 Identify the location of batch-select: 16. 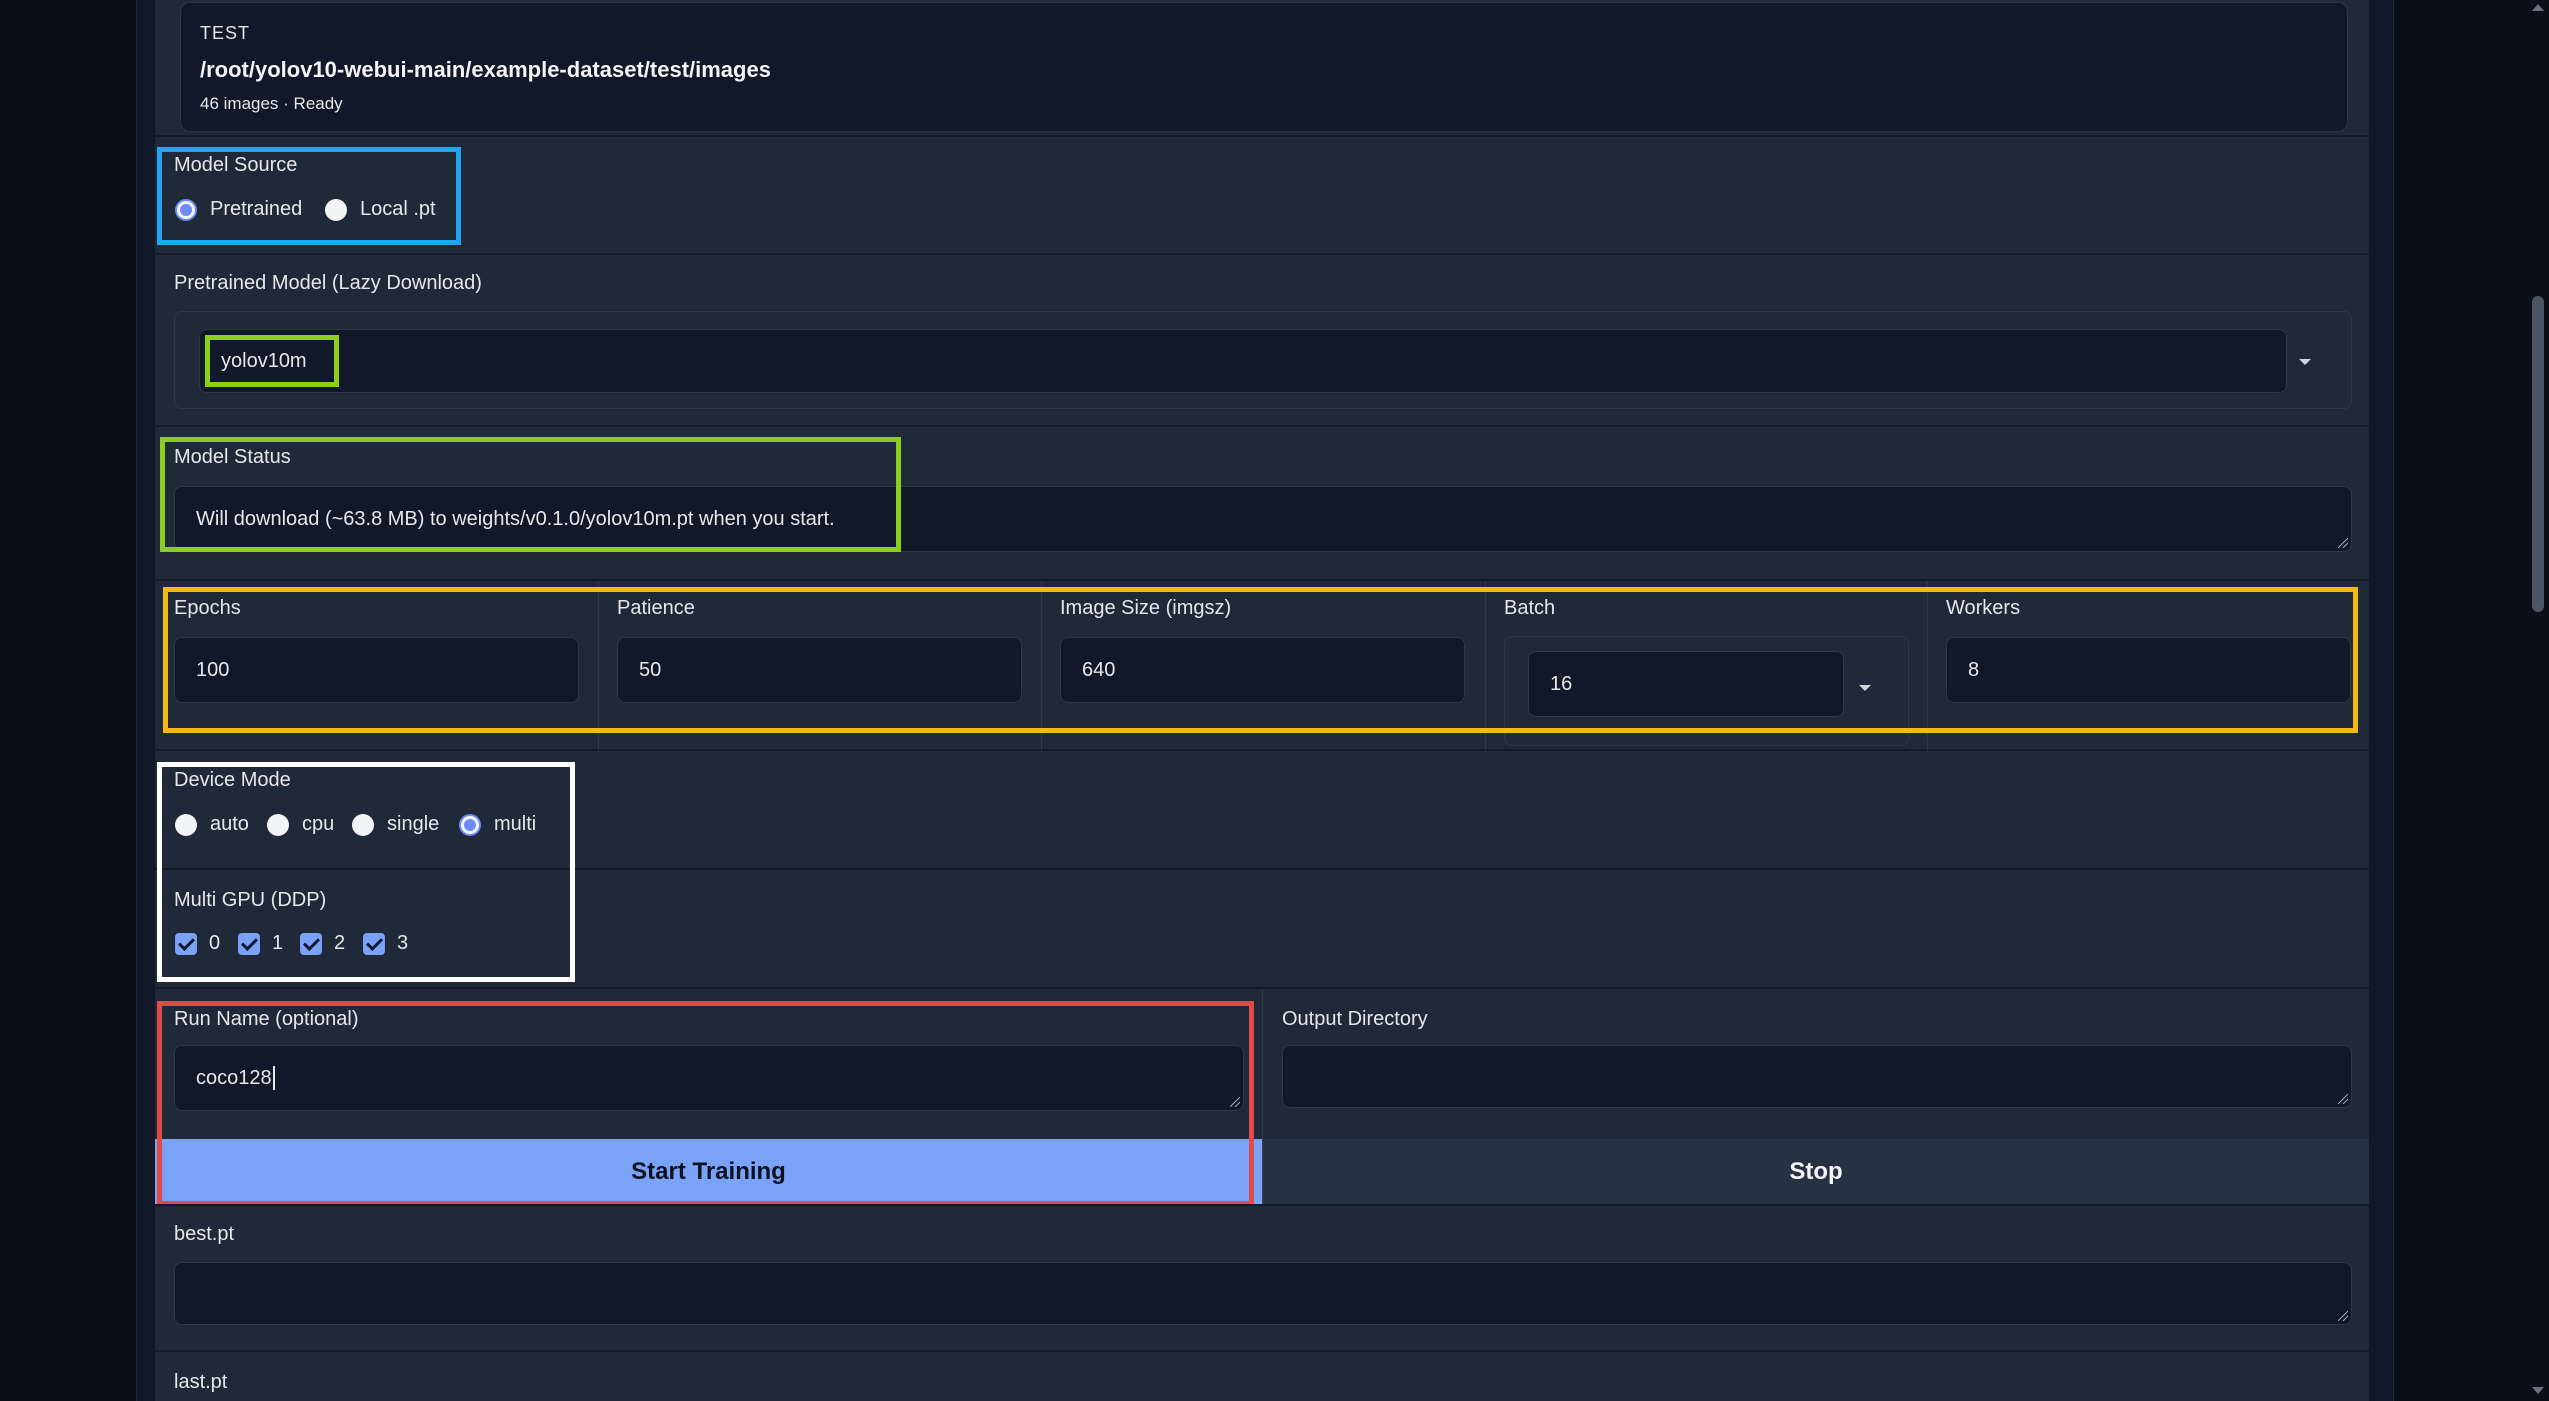
(1686, 684).